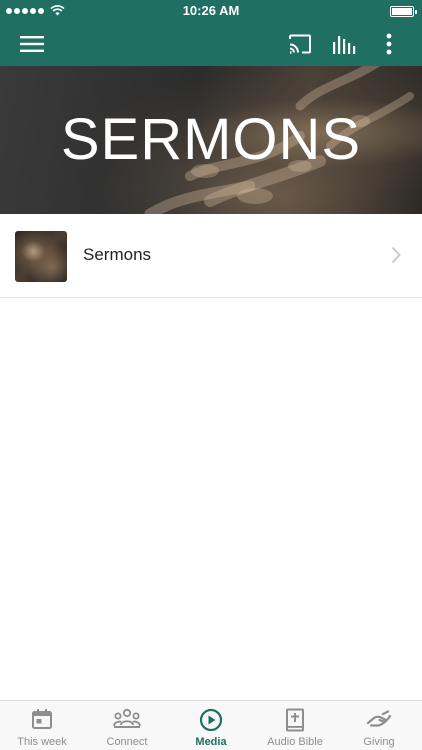  I want to click on more-button, so click(389, 44).